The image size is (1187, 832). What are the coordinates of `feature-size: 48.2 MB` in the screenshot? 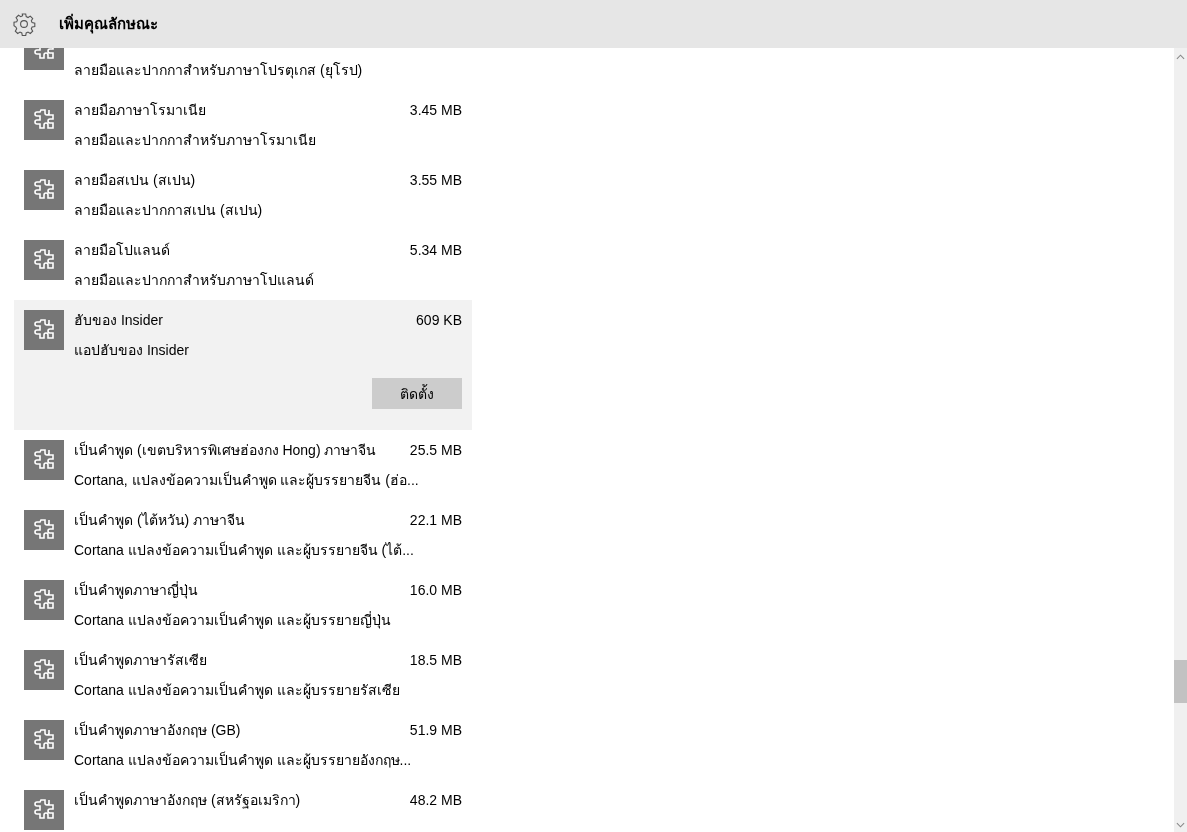 It's located at (435, 800).